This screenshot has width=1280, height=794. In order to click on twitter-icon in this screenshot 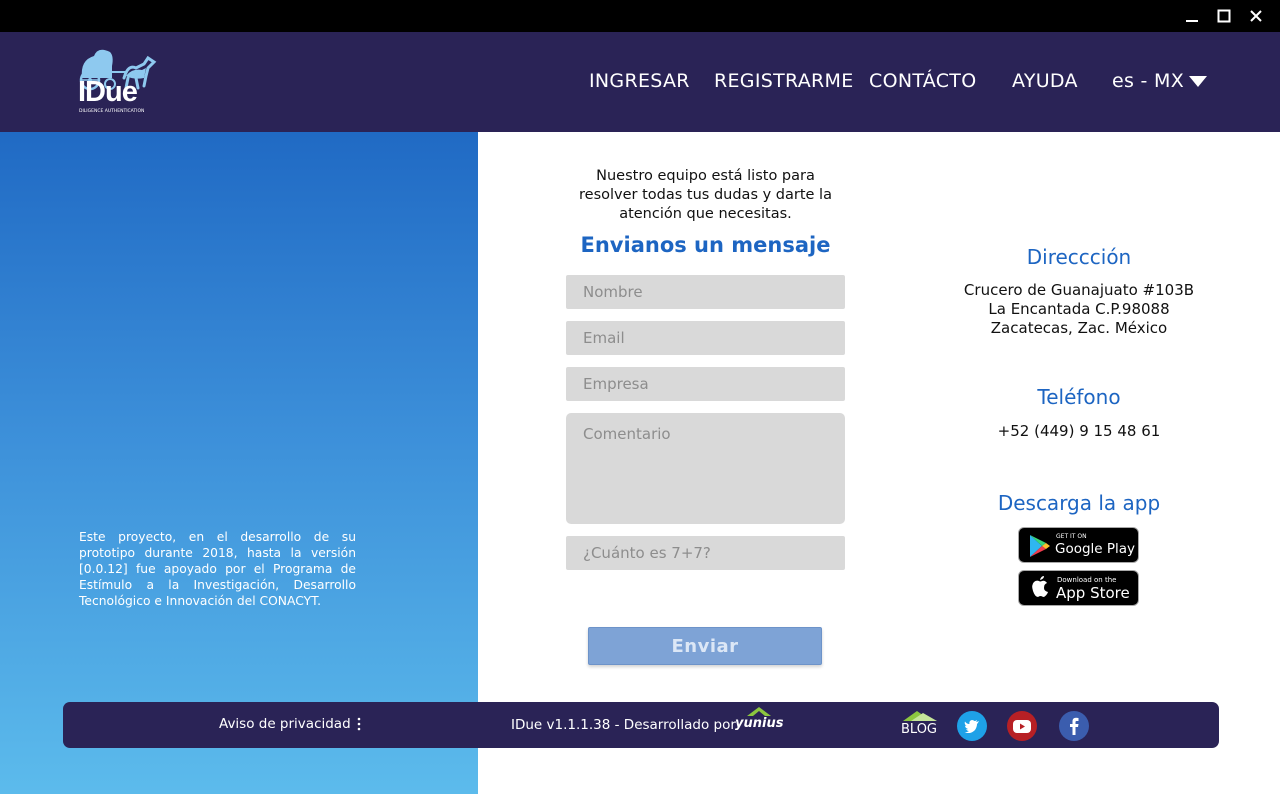, I will do `click(972, 726)`.